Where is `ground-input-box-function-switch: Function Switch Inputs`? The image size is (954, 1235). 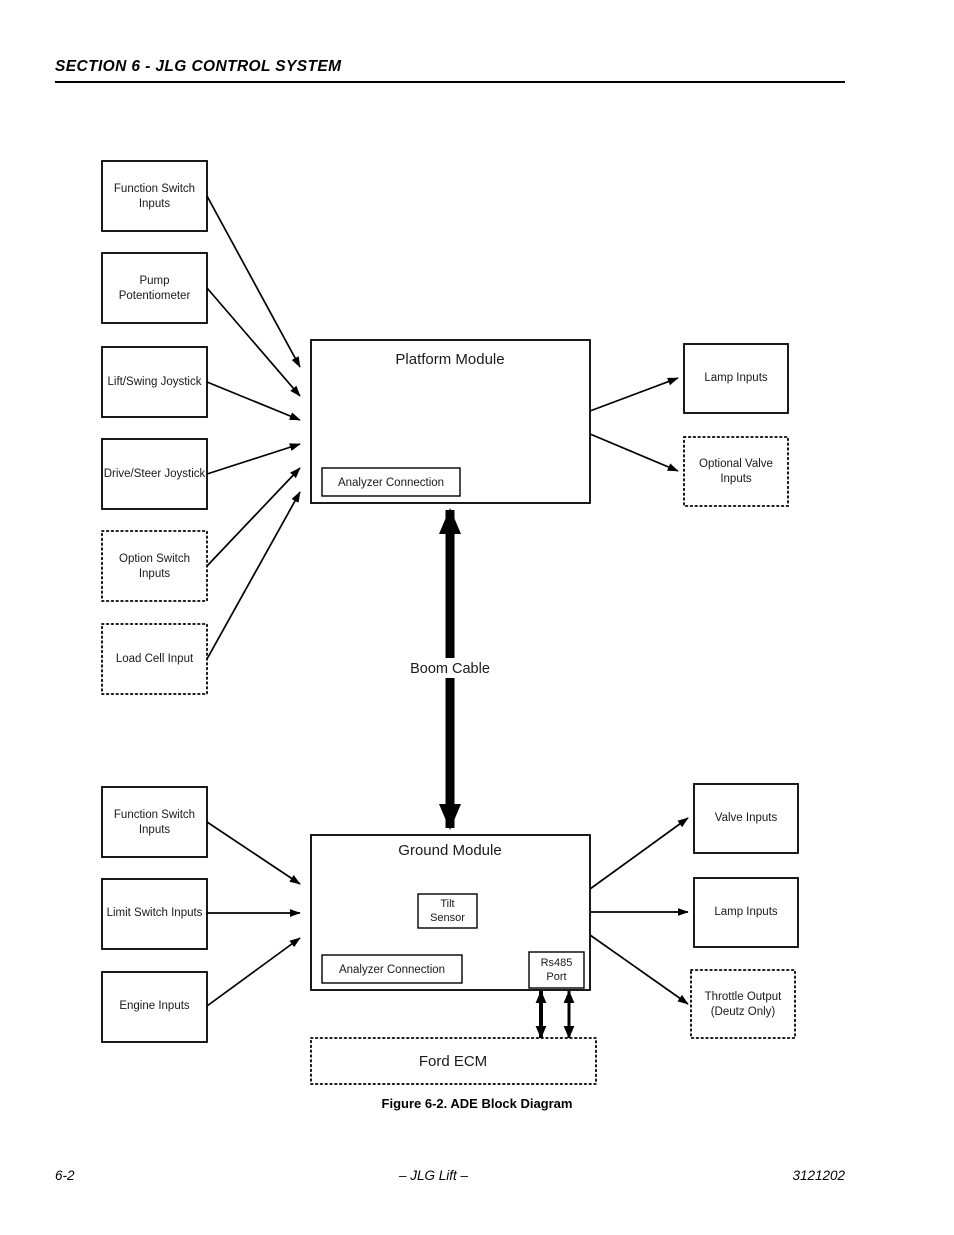
ground-input-box-function-switch: Function Switch Inputs is located at coordinates (154, 822).